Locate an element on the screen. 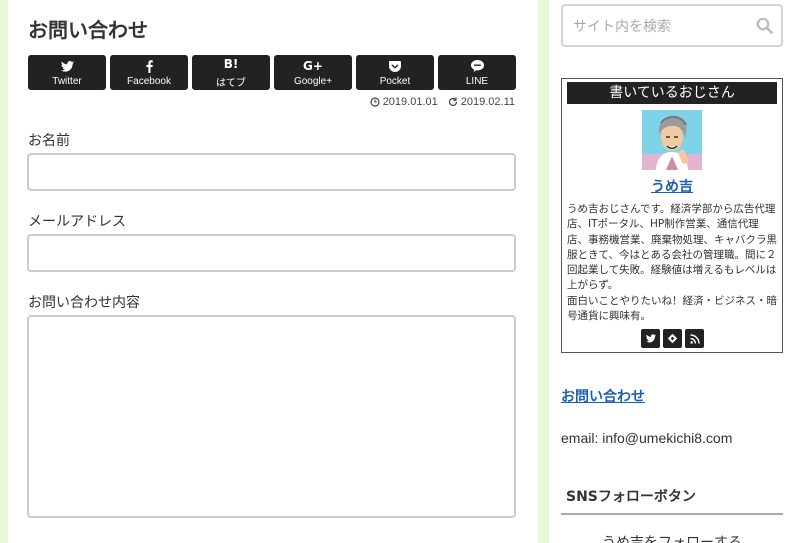 The height and width of the screenshot is (543, 800). share-pocket-label: Pocket is located at coordinates (395, 81).